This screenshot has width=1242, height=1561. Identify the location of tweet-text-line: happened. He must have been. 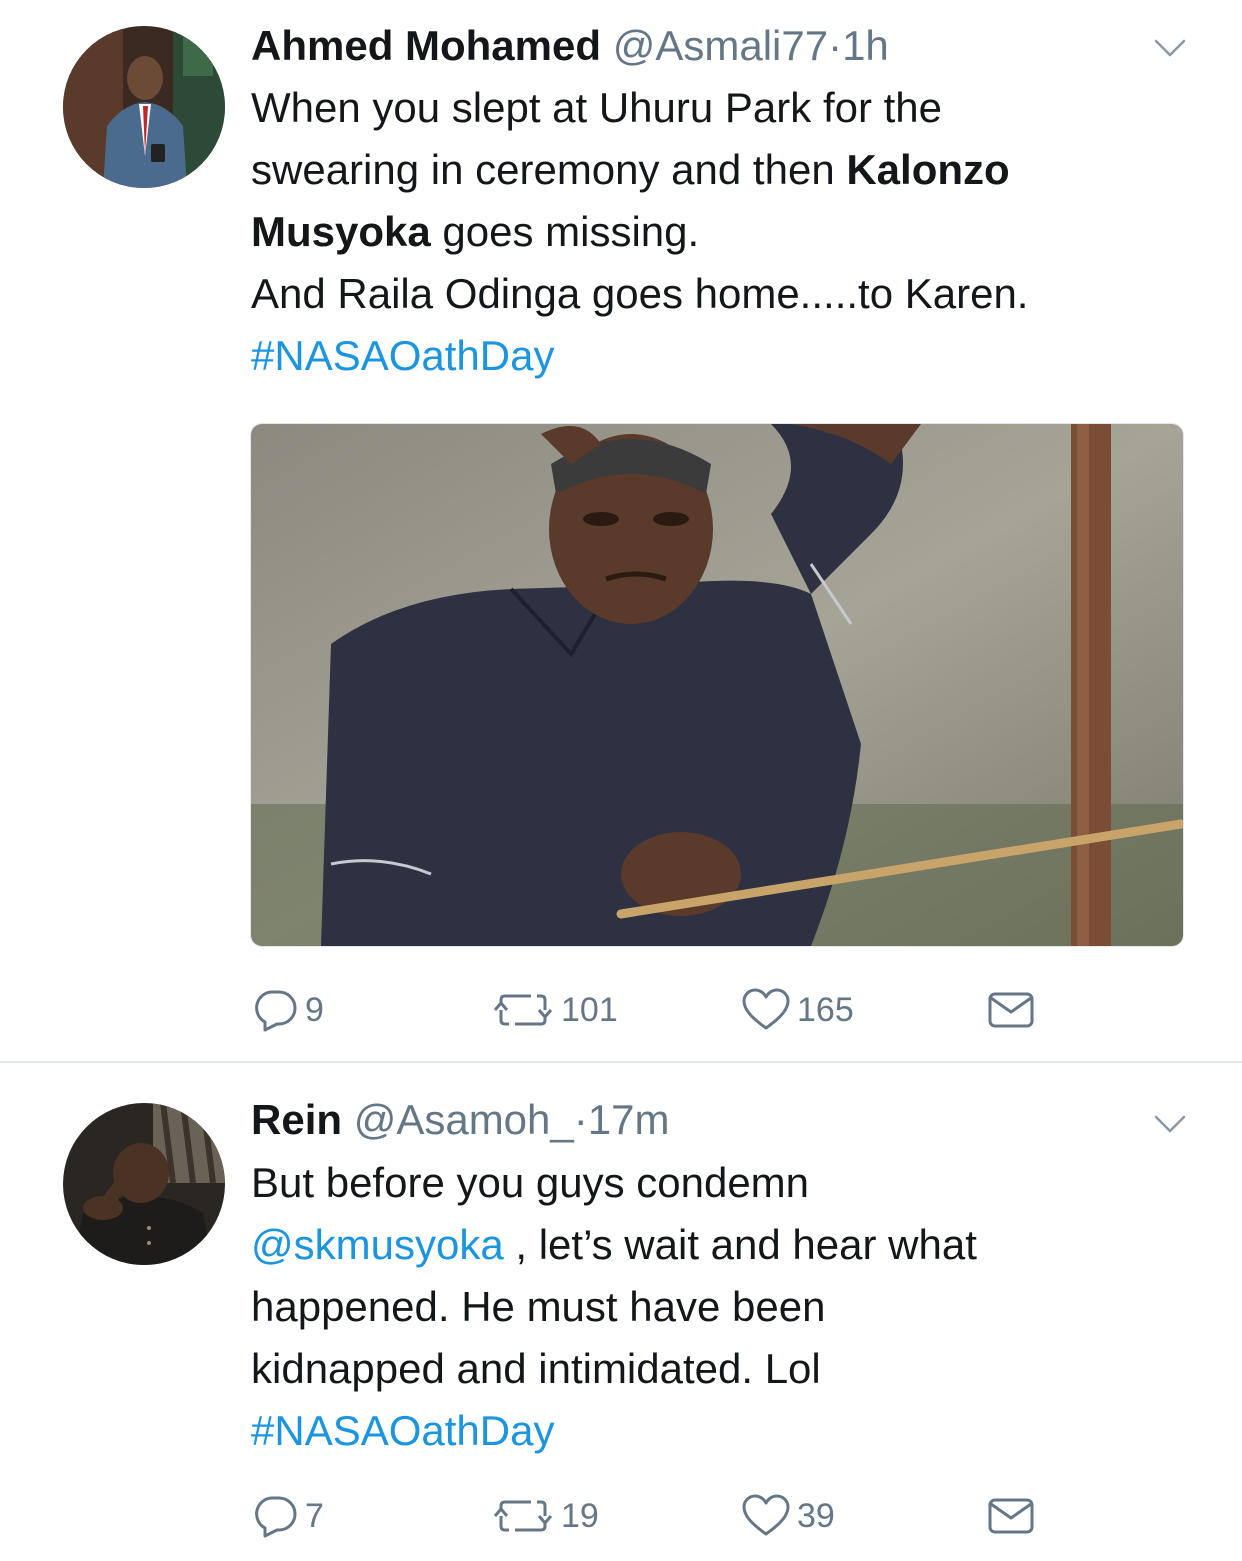
(731, 1307).